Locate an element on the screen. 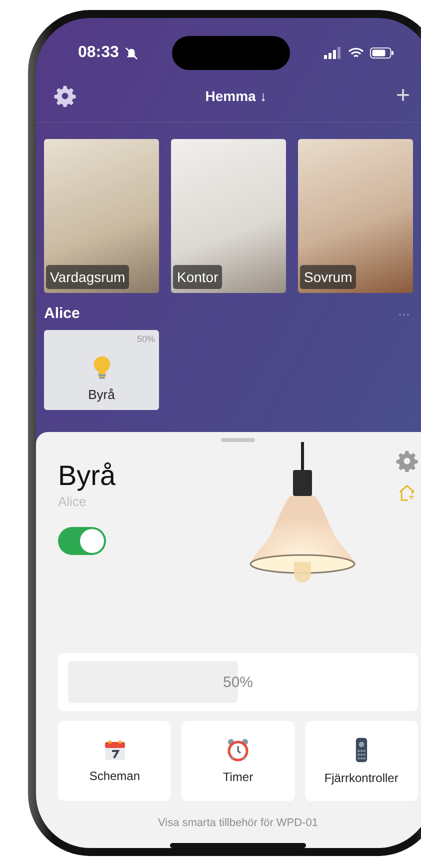  room-name: Kontor is located at coordinates (197, 277).